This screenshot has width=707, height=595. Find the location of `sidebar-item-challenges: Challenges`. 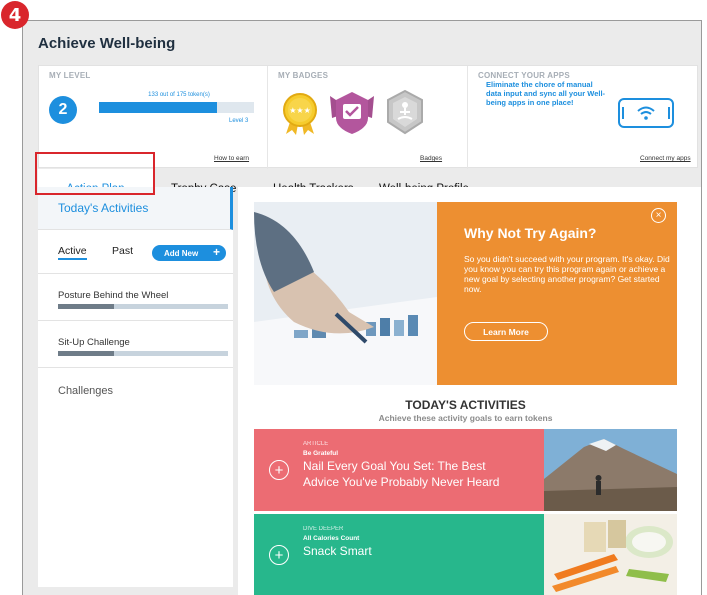

sidebar-item-challenges: Challenges is located at coordinates (135, 389).